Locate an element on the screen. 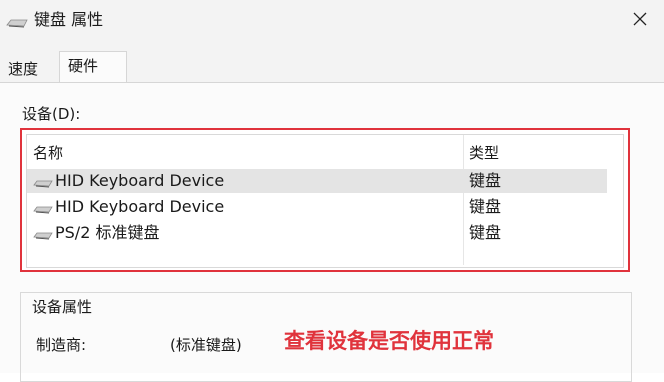 Image resolution: width=664 pixels, height=382 pixels. close-button is located at coordinates (640, 19).